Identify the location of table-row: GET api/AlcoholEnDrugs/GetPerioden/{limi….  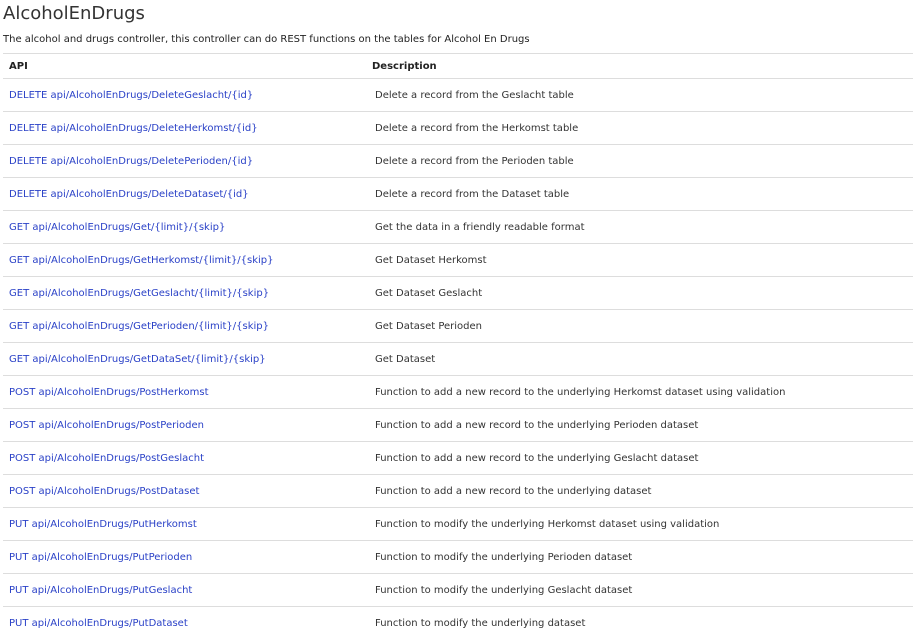
(458, 326).